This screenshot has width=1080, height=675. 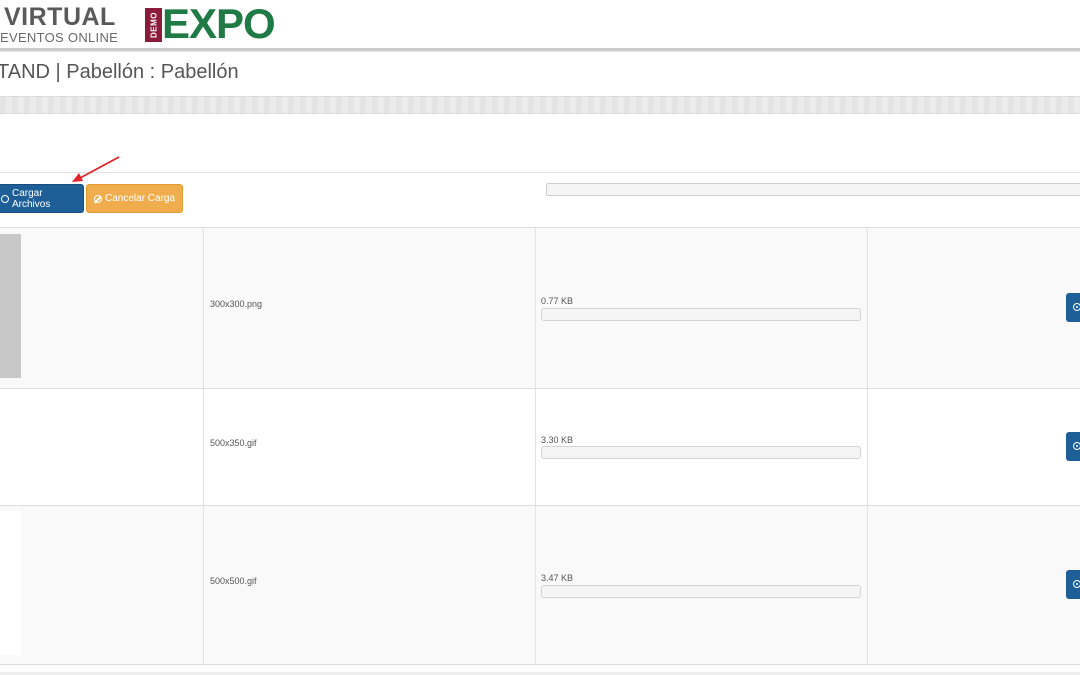 I want to click on expo-logo: EXPO, so click(x=219, y=23).